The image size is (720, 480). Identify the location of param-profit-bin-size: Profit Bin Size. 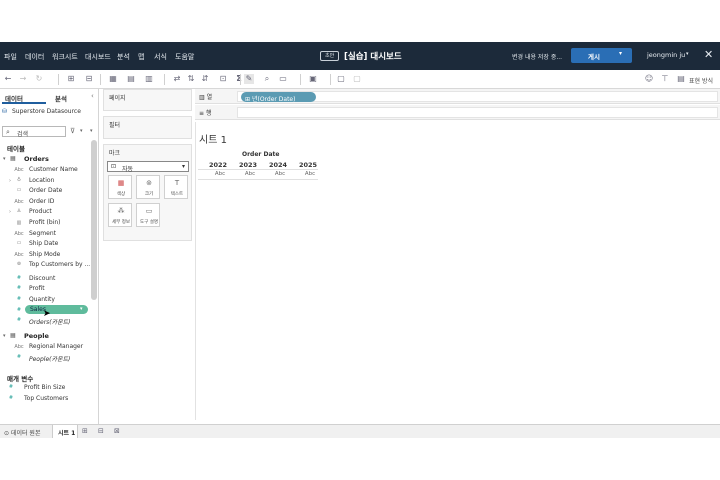
(44, 387).